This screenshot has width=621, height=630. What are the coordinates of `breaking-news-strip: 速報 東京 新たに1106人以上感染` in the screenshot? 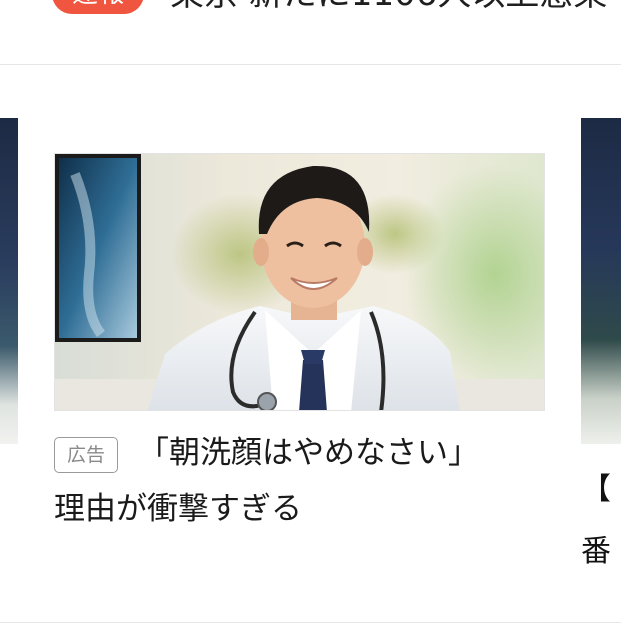 It's located at (310, 32).